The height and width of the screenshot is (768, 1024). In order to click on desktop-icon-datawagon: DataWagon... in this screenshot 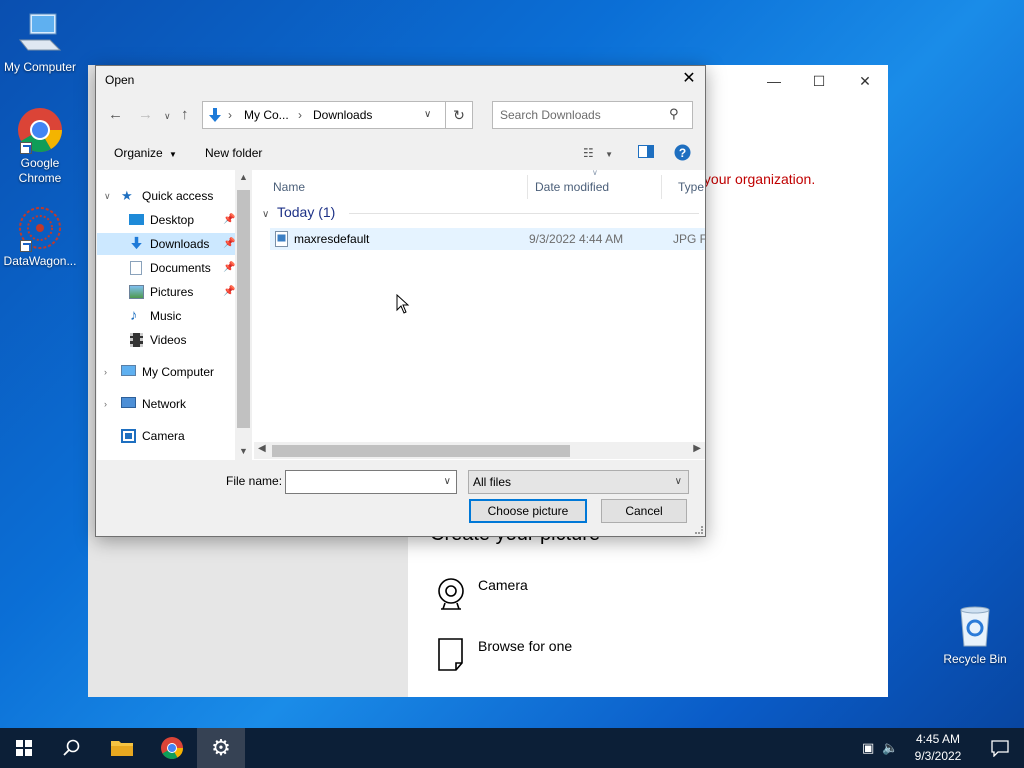, I will do `click(40, 236)`.